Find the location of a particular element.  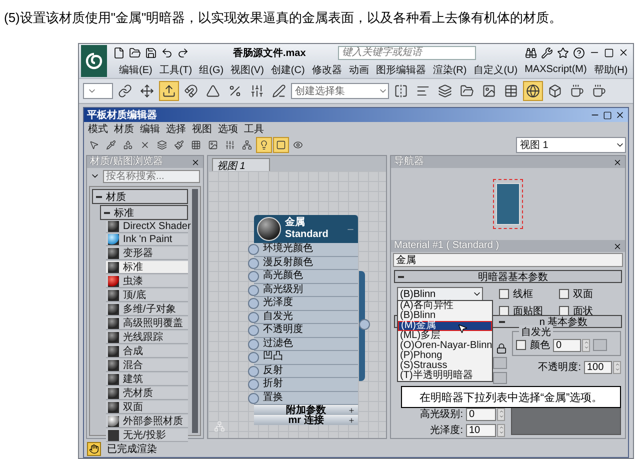

viewport-frame is located at coordinates (508, 204).